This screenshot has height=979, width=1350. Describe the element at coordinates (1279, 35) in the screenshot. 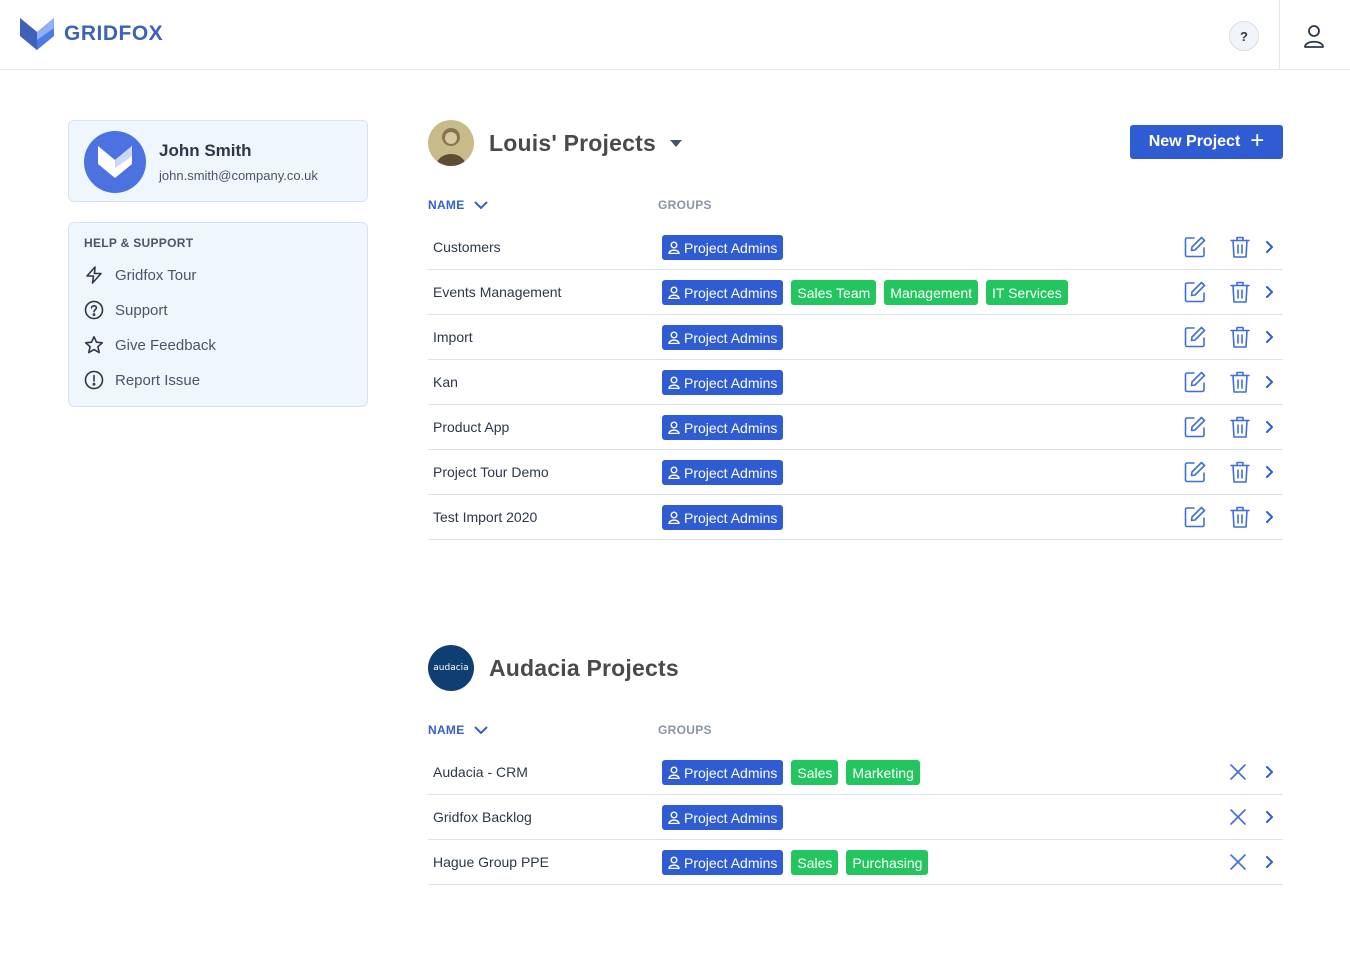

I see `header-divider` at that location.